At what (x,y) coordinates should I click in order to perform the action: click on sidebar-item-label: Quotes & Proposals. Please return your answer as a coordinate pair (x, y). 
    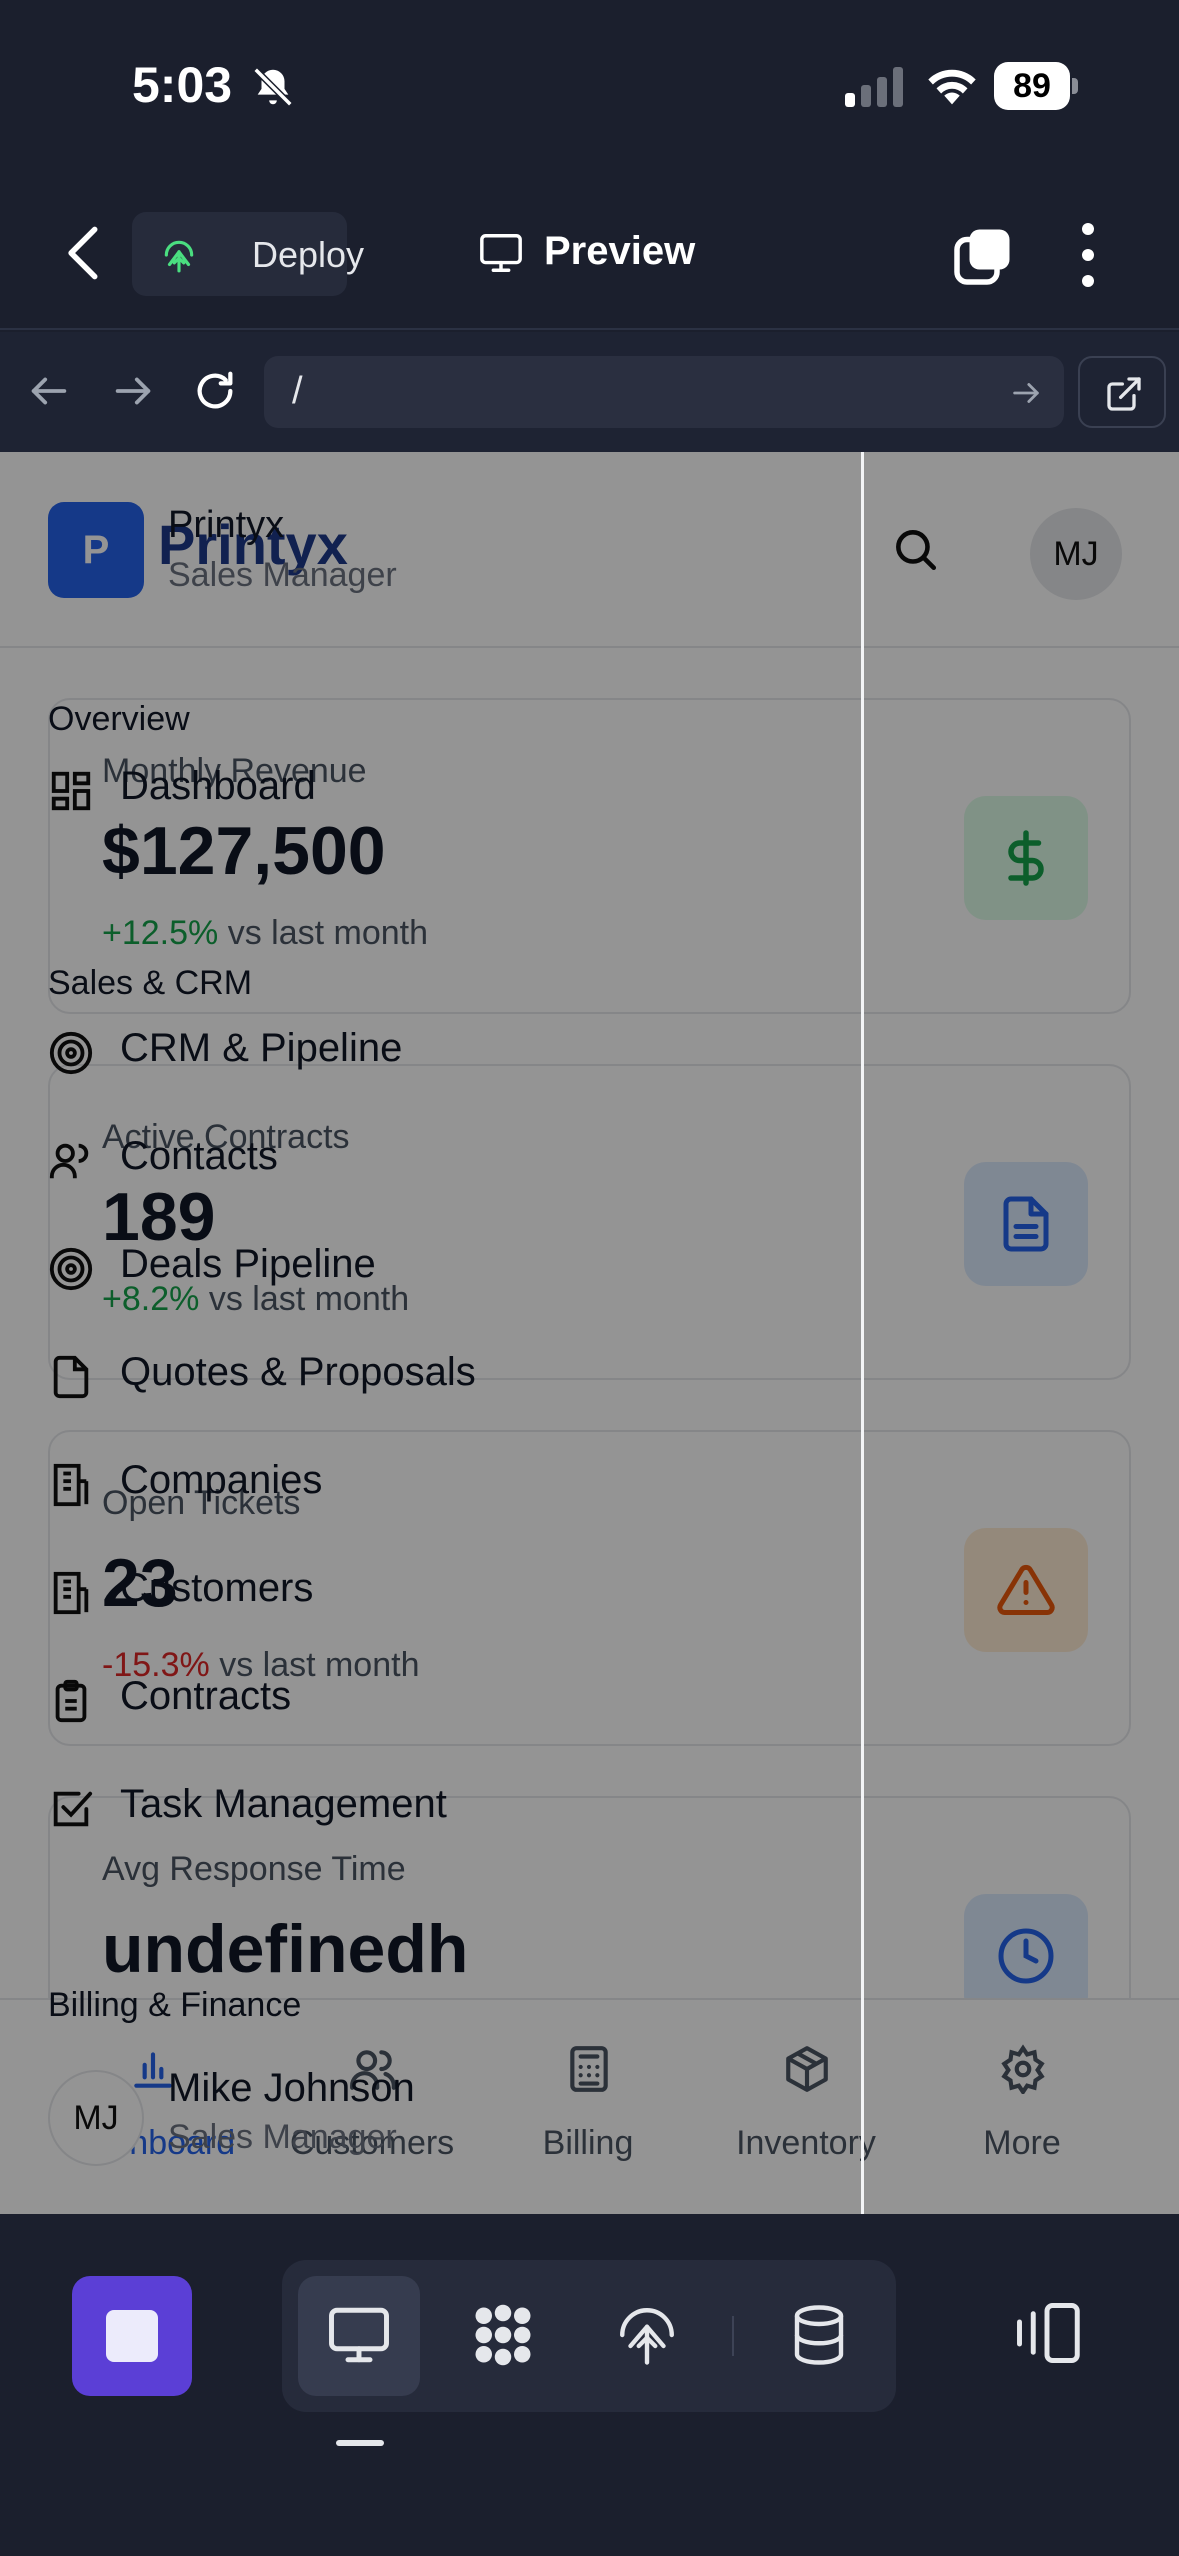
    Looking at the image, I should click on (298, 1372).